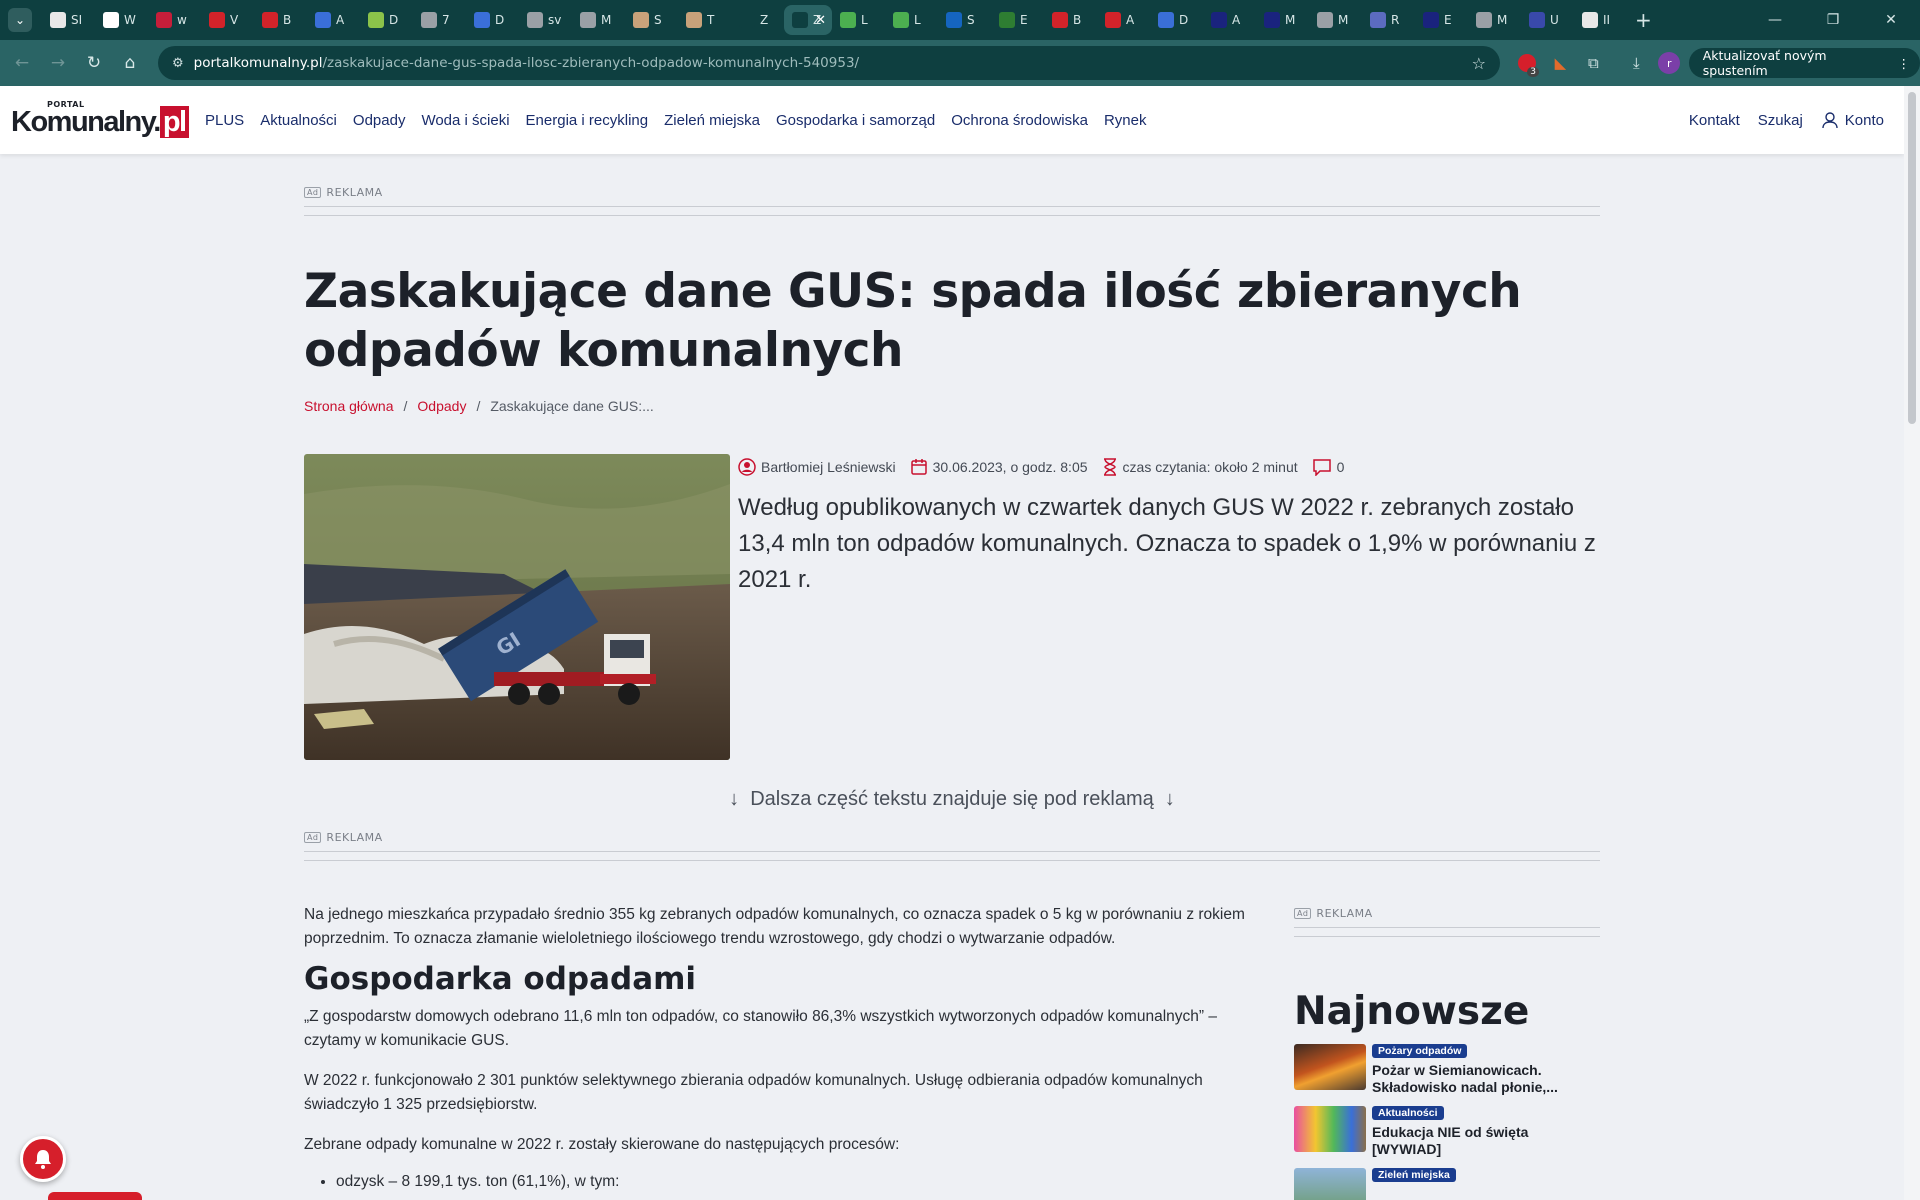 This screenshot has height=1200, width=1920. I want to click on forward-button: →, so click(58, 63).